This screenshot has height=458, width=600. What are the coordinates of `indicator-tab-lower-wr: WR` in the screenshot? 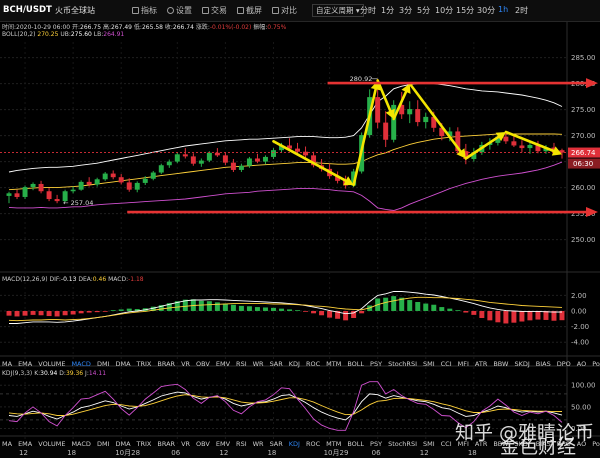 It's located at (258, 444).